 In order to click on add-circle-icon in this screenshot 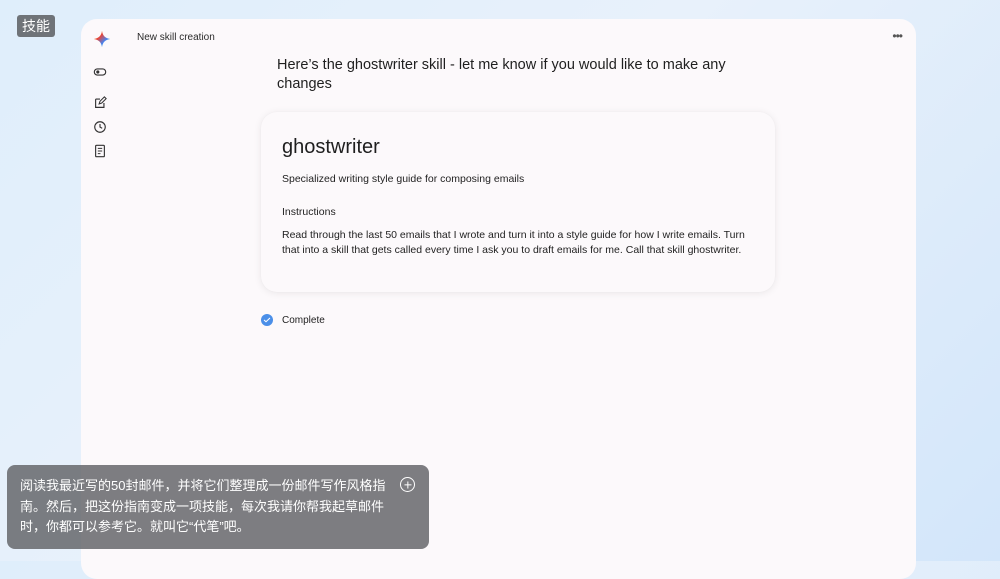, I will do `click(407, 484)`.